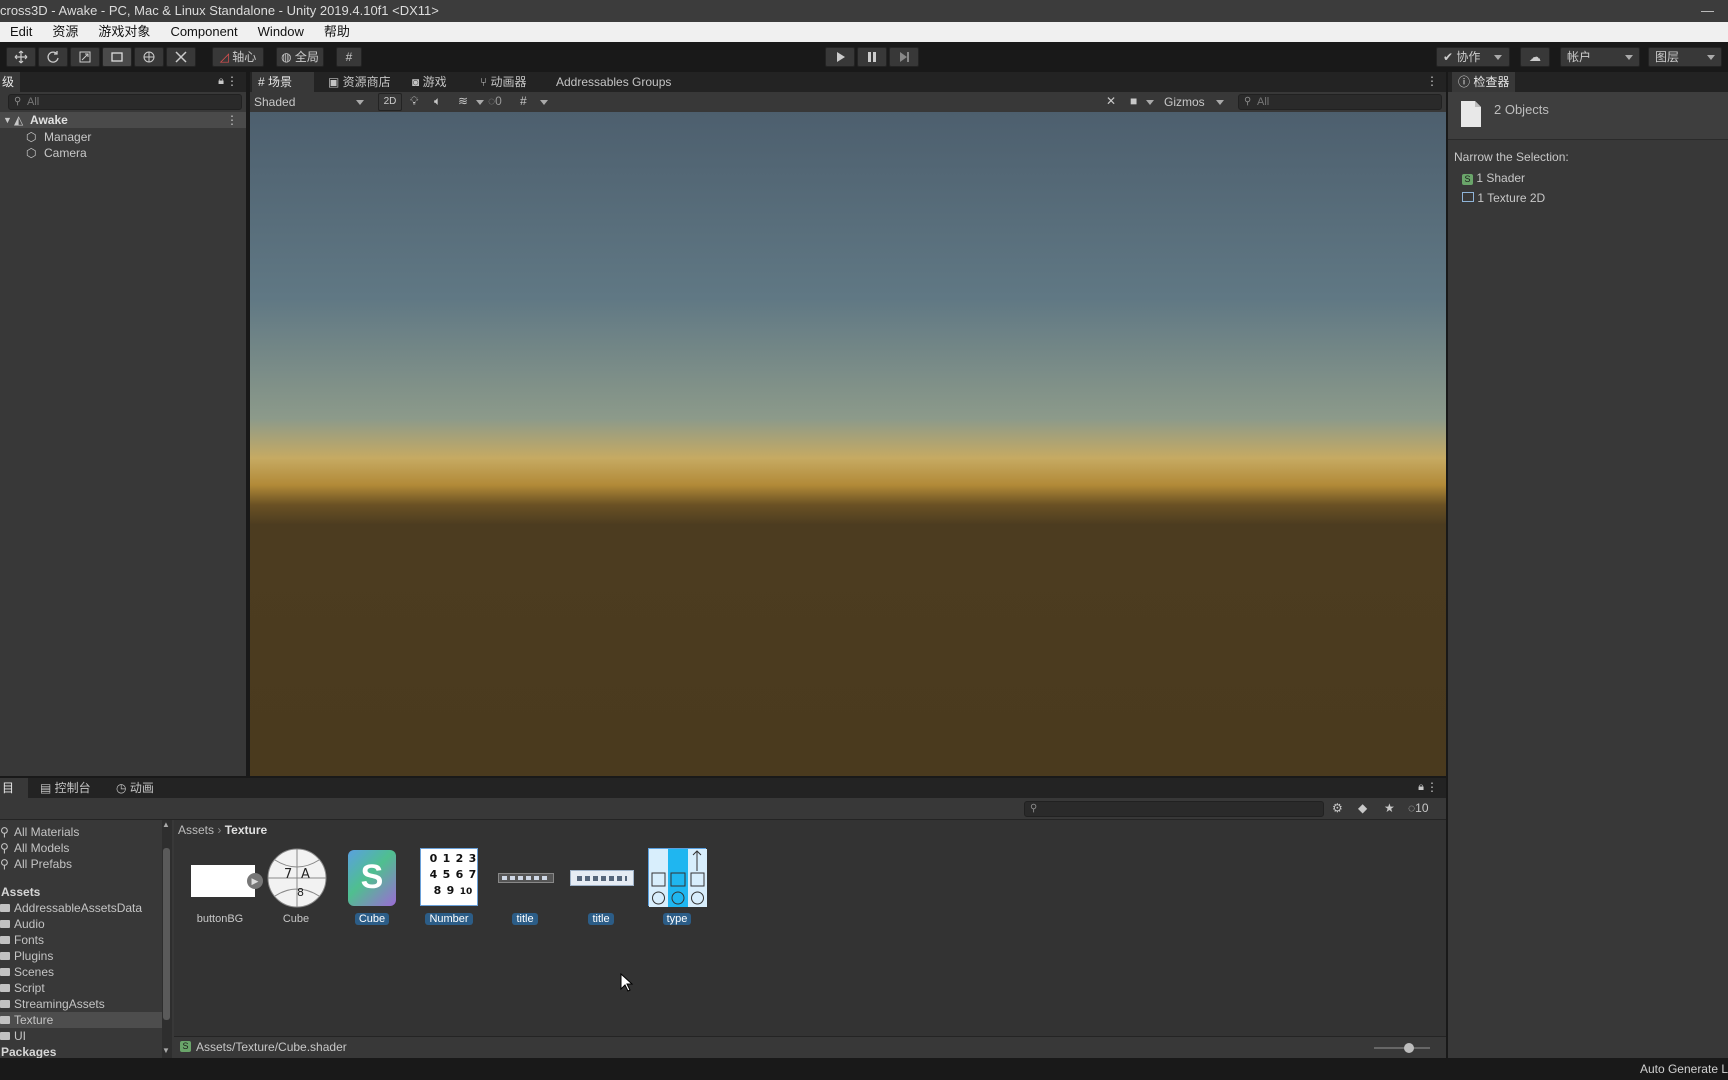 This screenshot has width=1728, height=1080. What do you see at coordinates (296, 889) in the screenshot?
I see `asset-cube-texture: 7 A 8 Cube` at bounding box center [296, 889].